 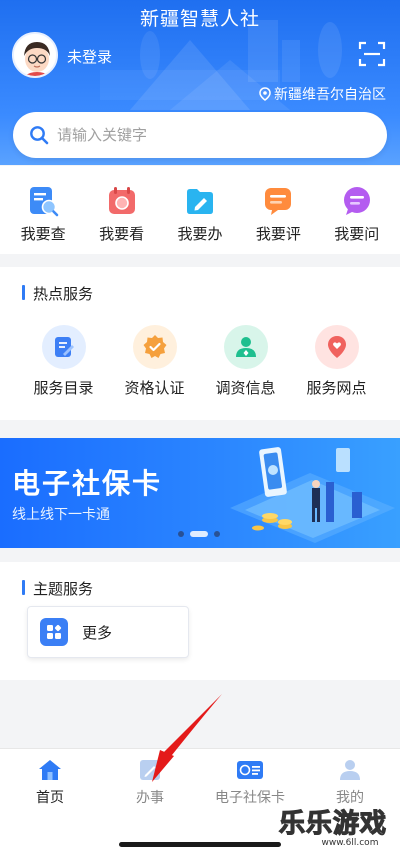 I want to click on search-doc-icon, so click(x=44, y=202).